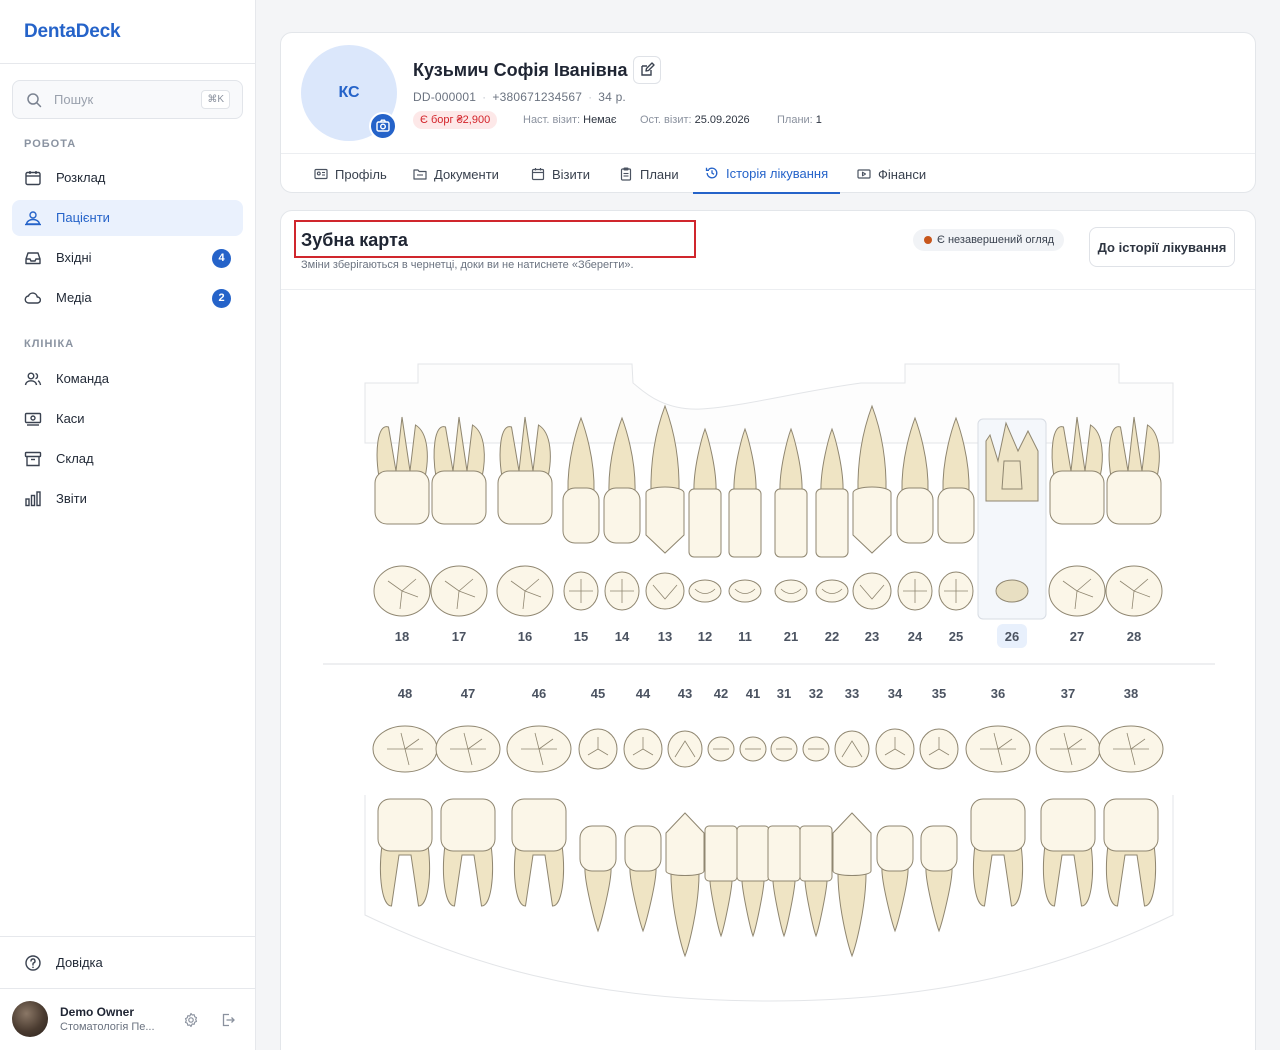 The image size is (1280, 1050). What do you see at coordinates (852, 822) in the screenshot?
I see `tooth-33: 33` at bounding box center [852, 822].